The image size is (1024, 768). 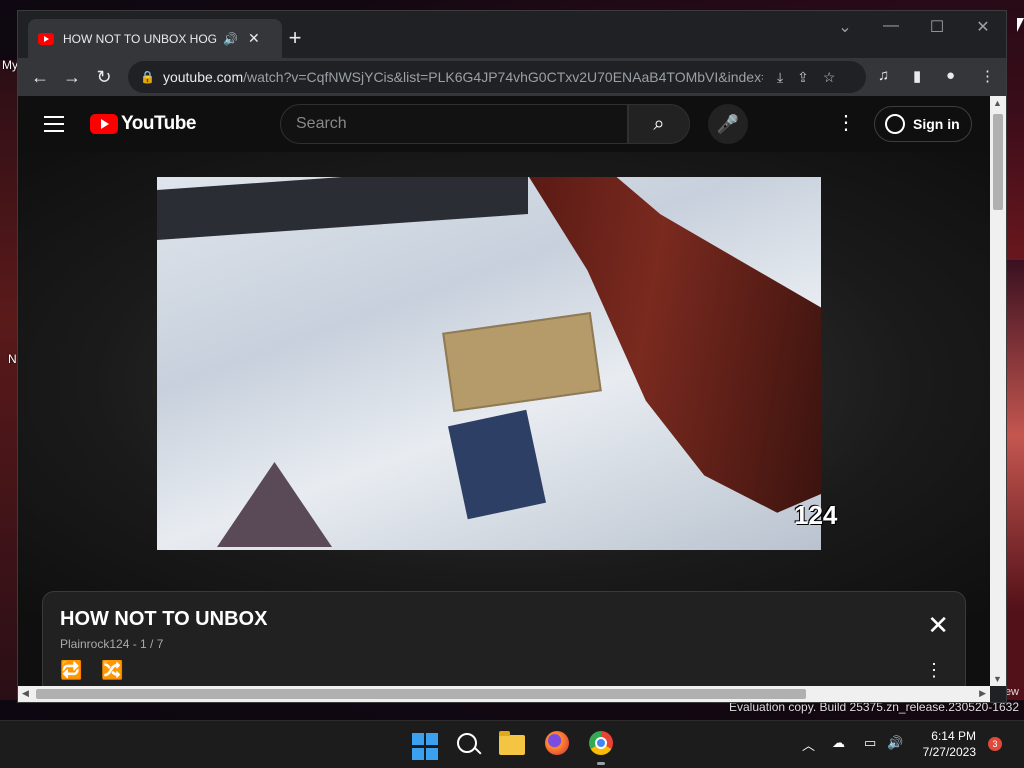 I want to click on scroll-right-icon: ▶, so click(x=982, y=693).